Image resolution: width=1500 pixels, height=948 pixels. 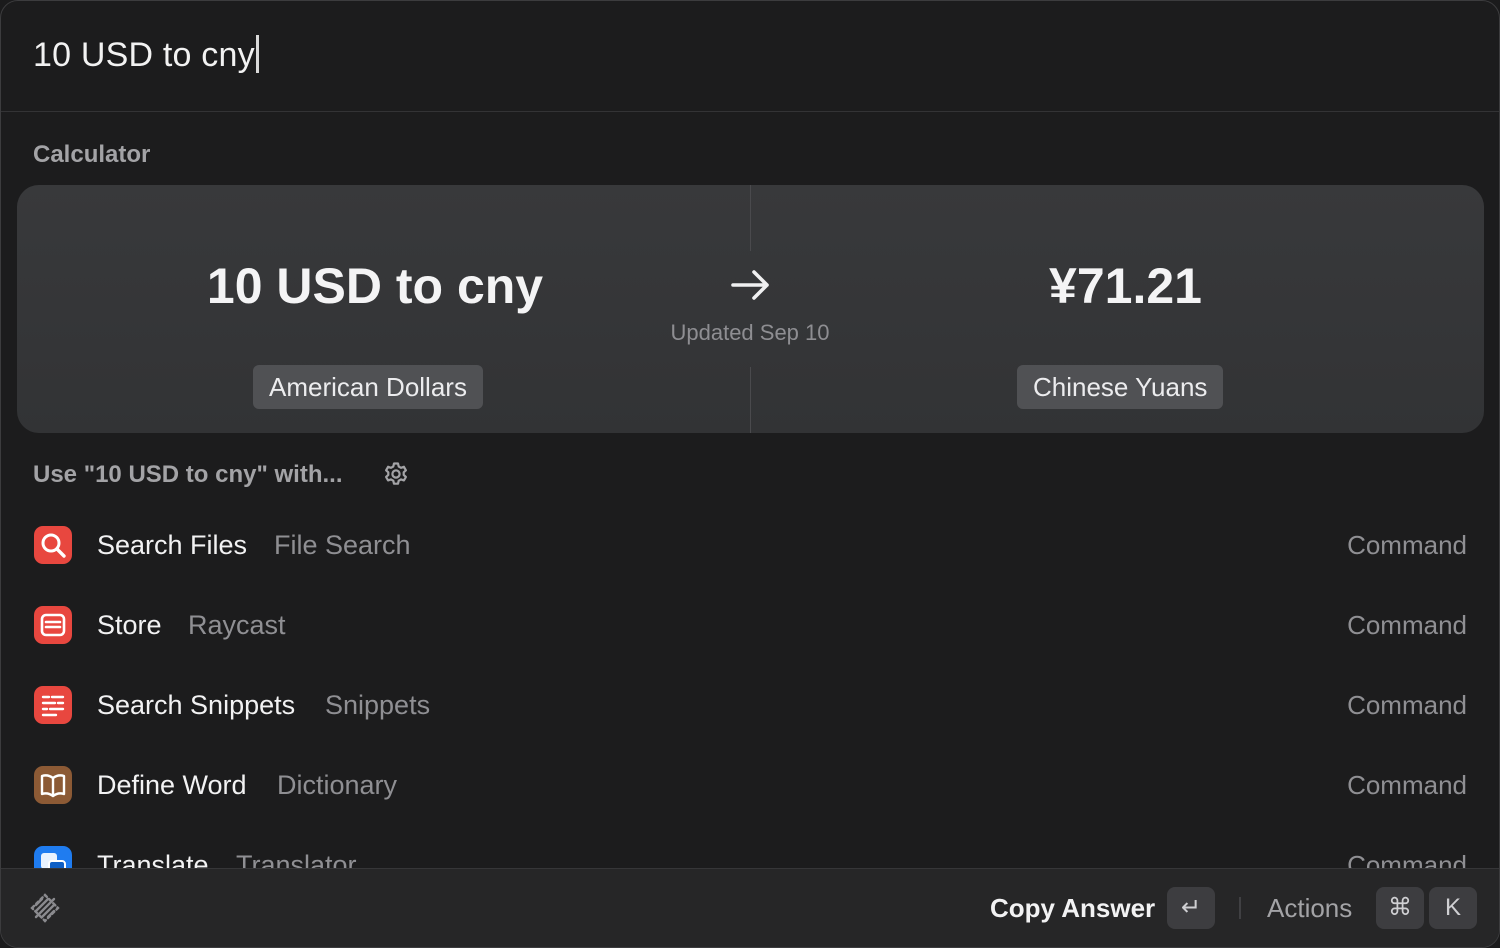 What do you see at coordinates (750, 285) in the screenshot?
I see `arrow-right-icon` at bounding box center [750, 285].